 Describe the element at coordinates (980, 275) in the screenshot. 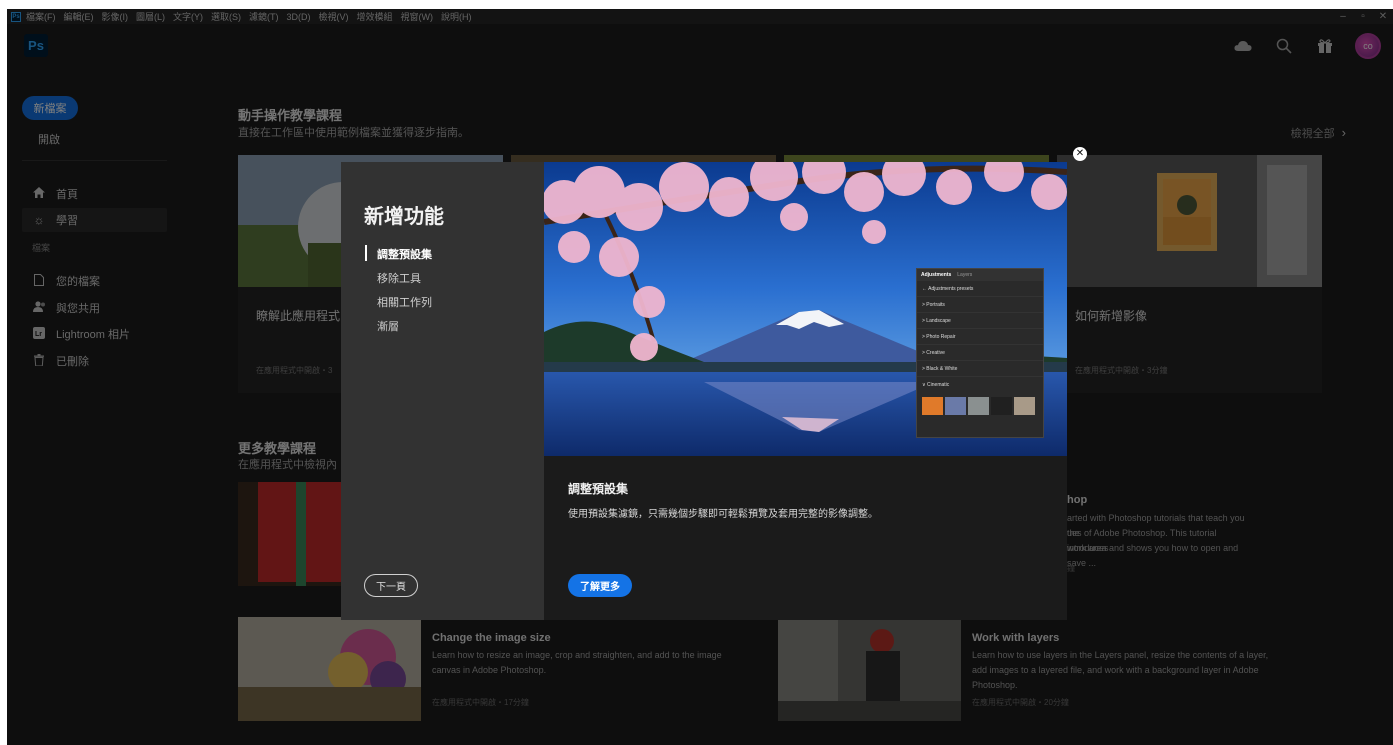

I see `panel-tabs: Adjustments Layers` at that location.